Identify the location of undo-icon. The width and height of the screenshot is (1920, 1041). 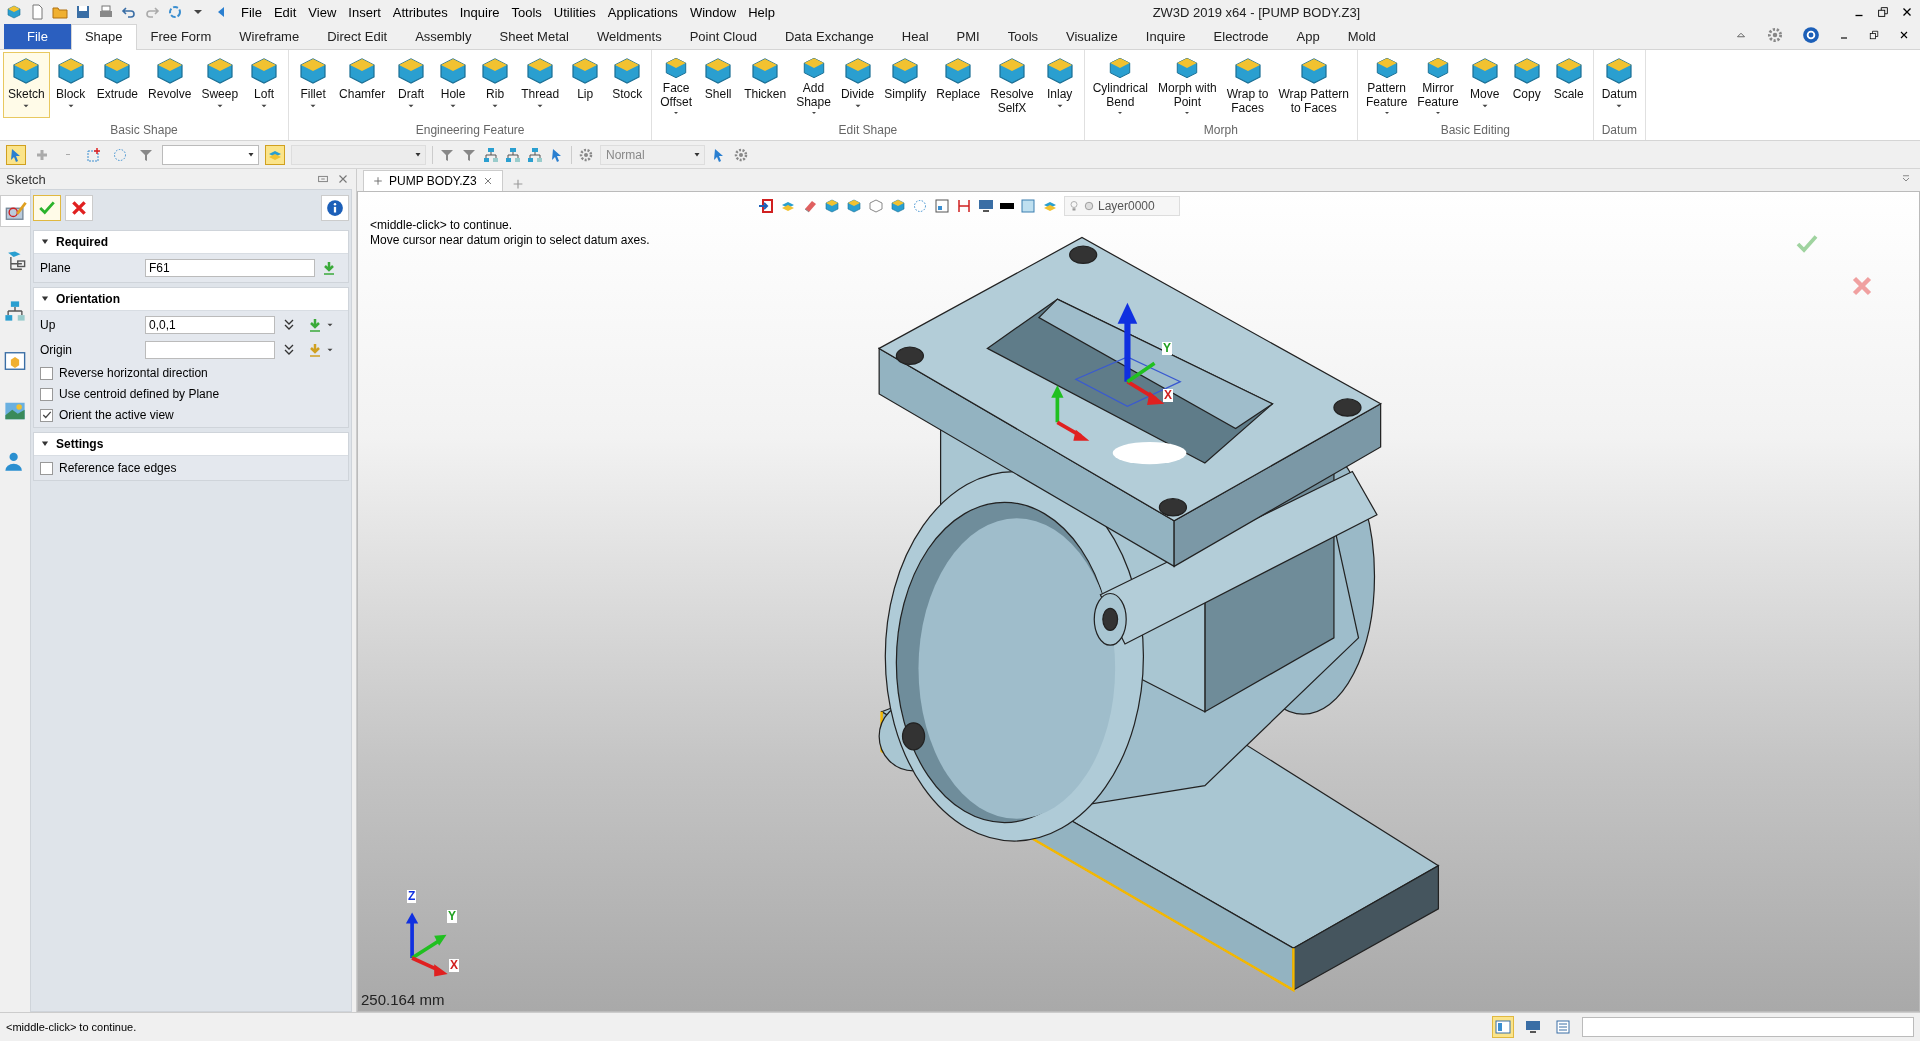
(129, 12).